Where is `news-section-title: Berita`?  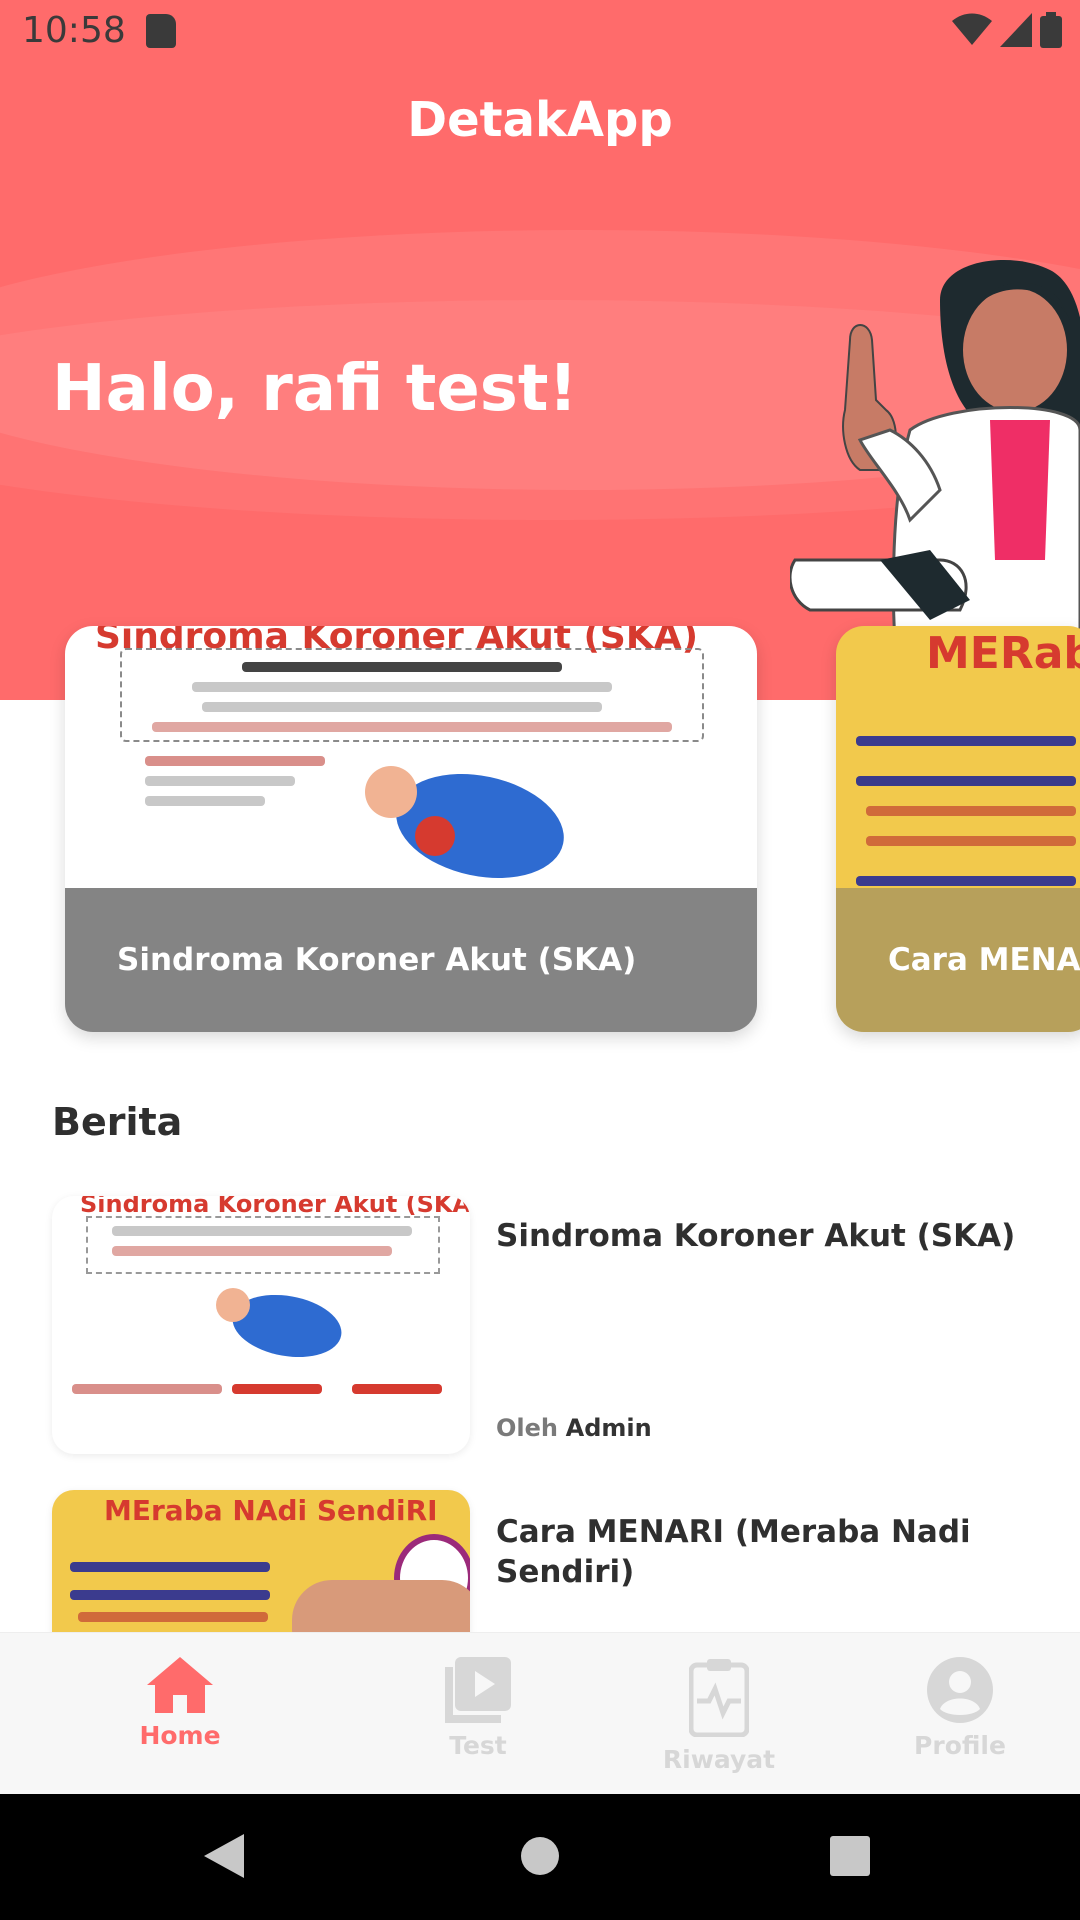
news-section-title: Berita is located at coordinates (117, 1122).